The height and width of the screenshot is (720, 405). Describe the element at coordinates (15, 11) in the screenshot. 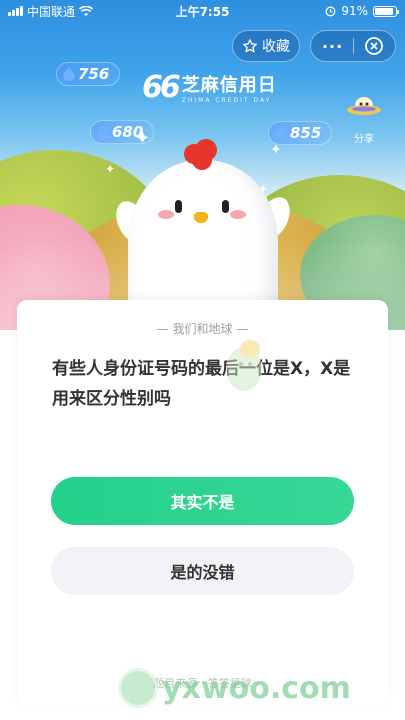

I see `signal-icon` at that location.